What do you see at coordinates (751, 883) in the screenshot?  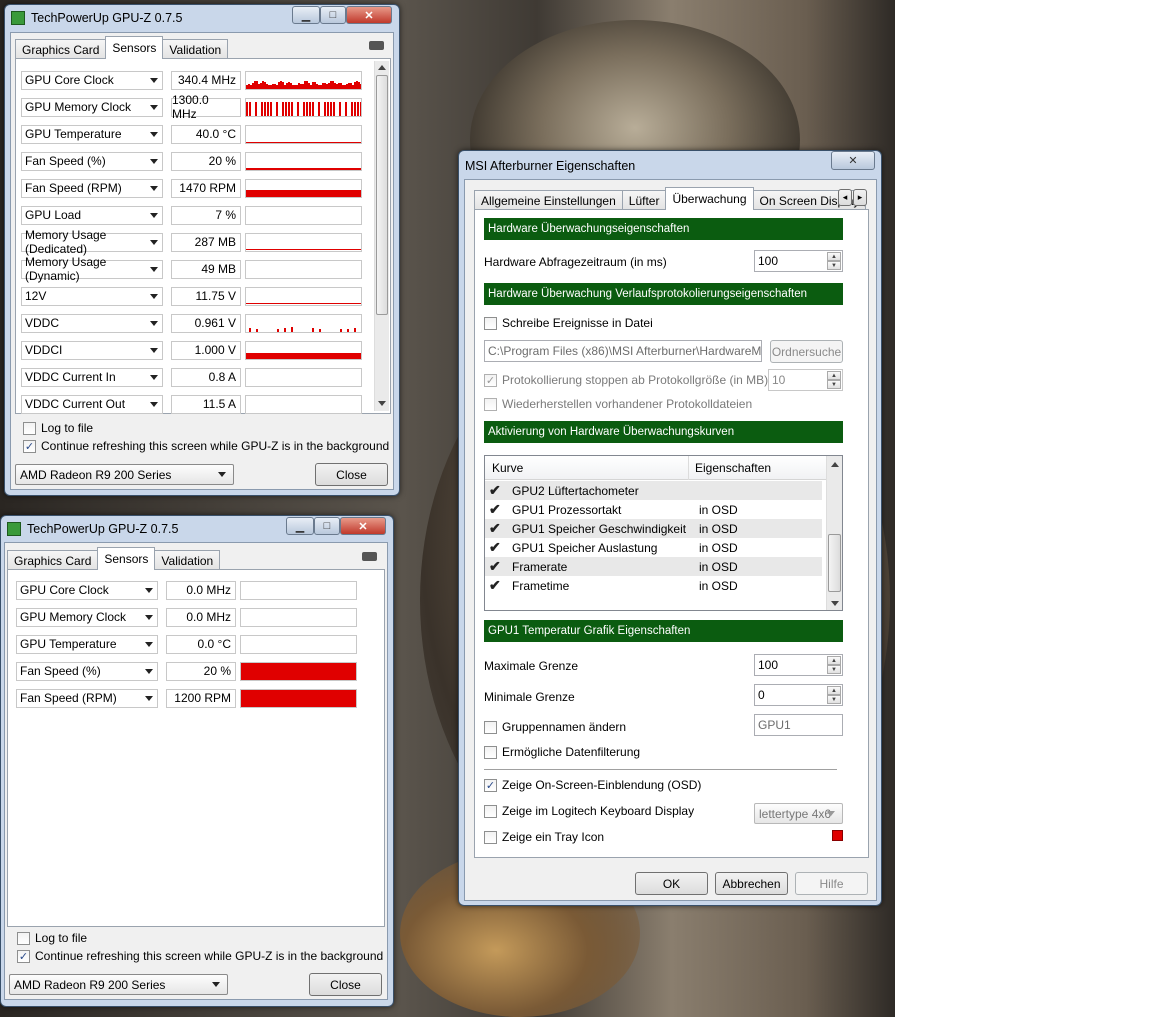 I see `cancel-button: Abbrechen` at bounding box center [751, 883].